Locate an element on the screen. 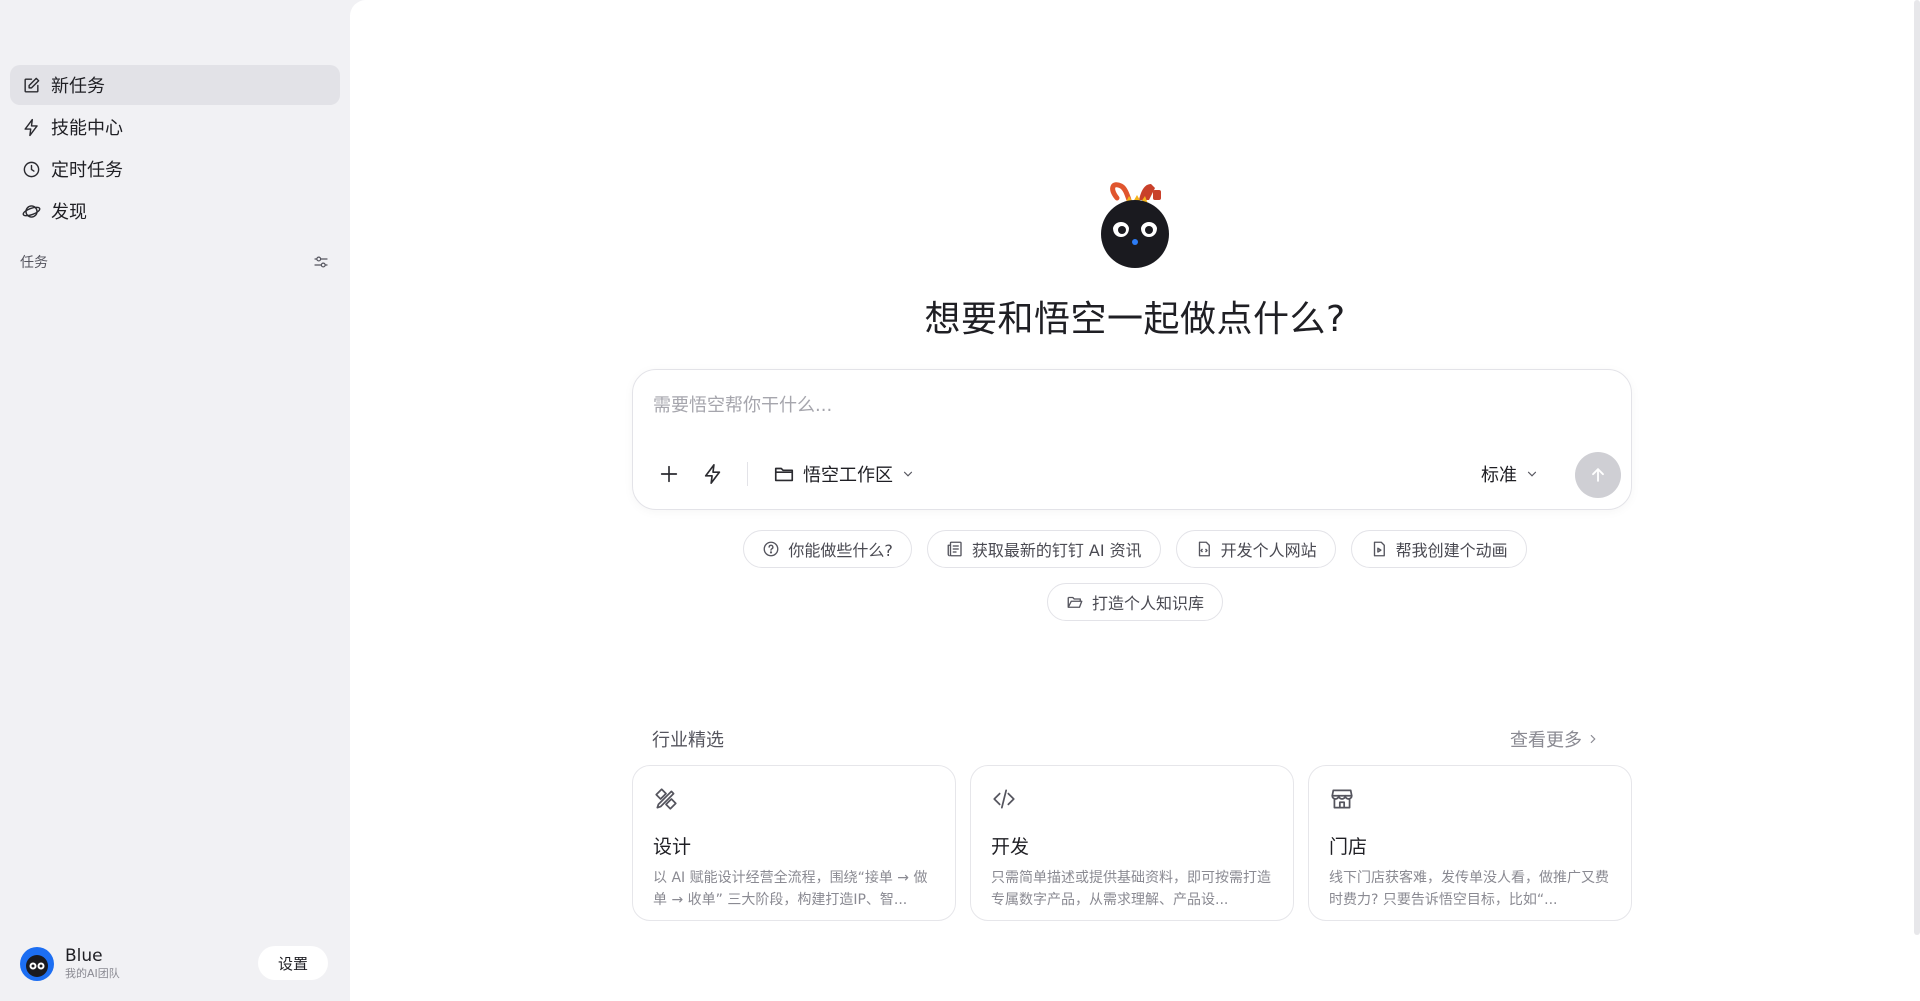 The height and width of the screenshot is (1001, 1920). folder-open-icon is located at coordinates (1075, 602).